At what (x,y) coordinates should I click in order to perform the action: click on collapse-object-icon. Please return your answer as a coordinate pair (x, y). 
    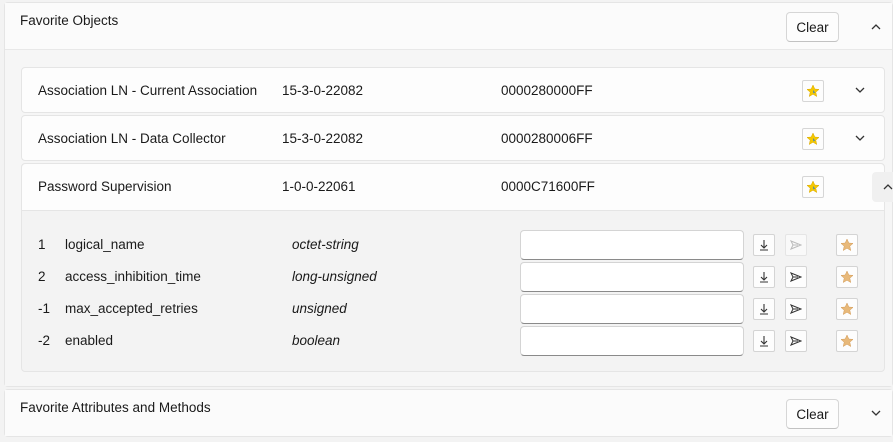
    Looking at the image, I should click on (882, 187).